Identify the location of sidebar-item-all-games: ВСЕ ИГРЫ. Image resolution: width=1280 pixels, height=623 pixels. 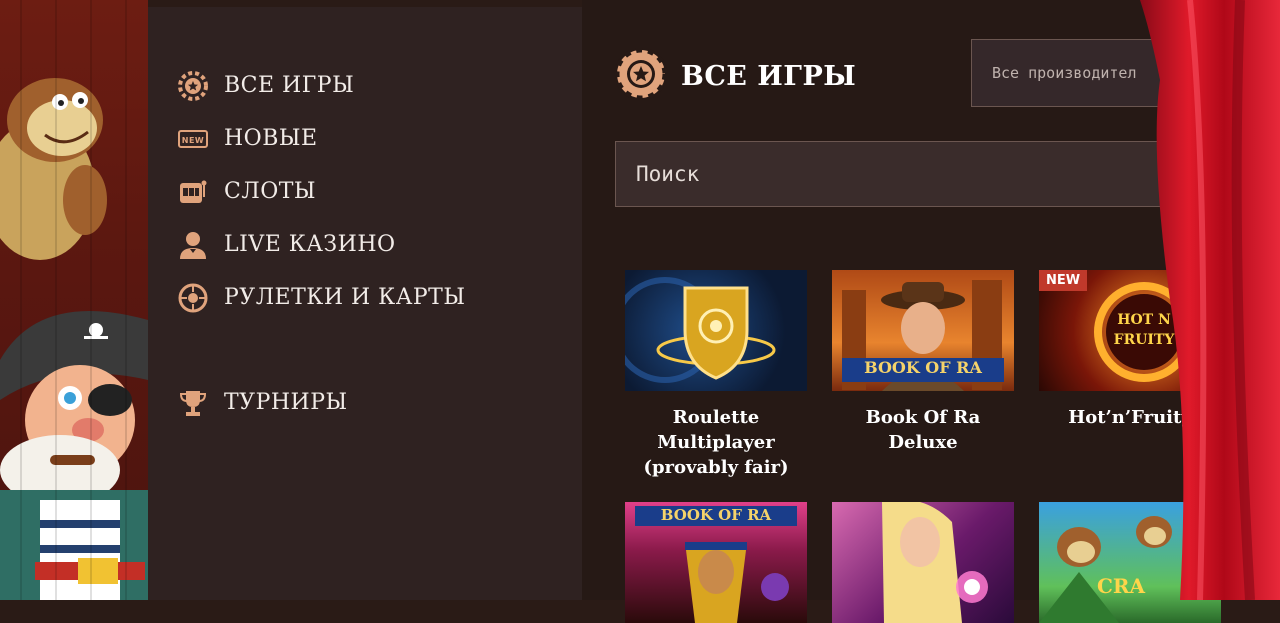
(321, 85).